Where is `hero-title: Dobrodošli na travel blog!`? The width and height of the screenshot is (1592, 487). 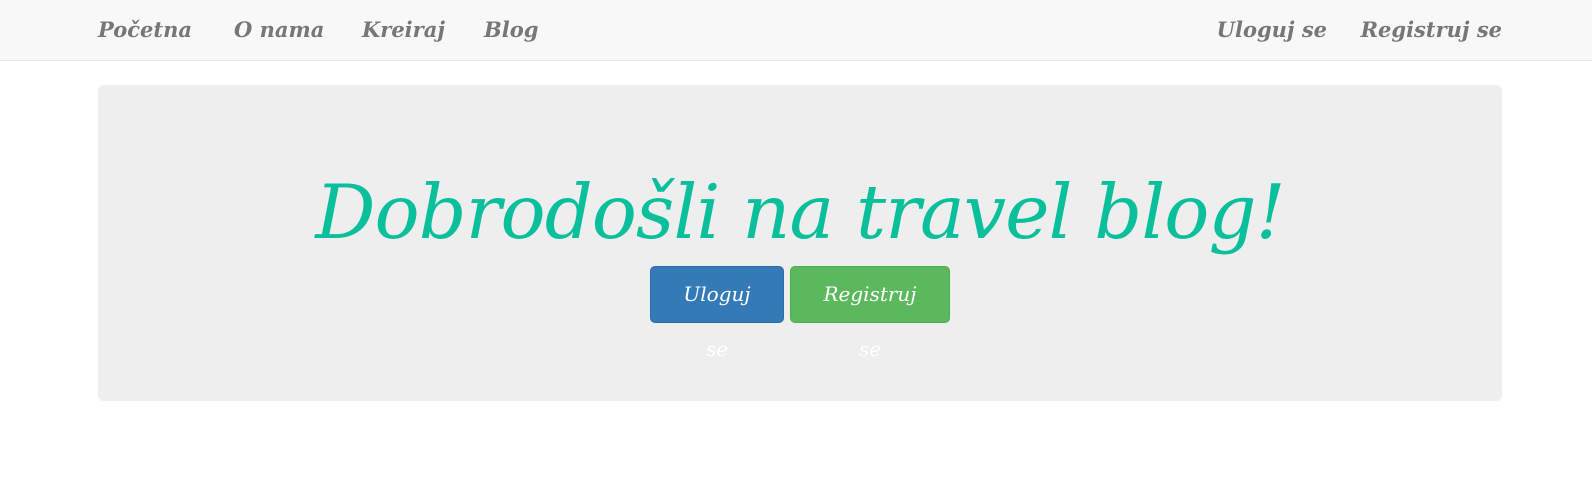 hero-title: Dobrodošli na travel blog! is located at coordinates (800, 212).